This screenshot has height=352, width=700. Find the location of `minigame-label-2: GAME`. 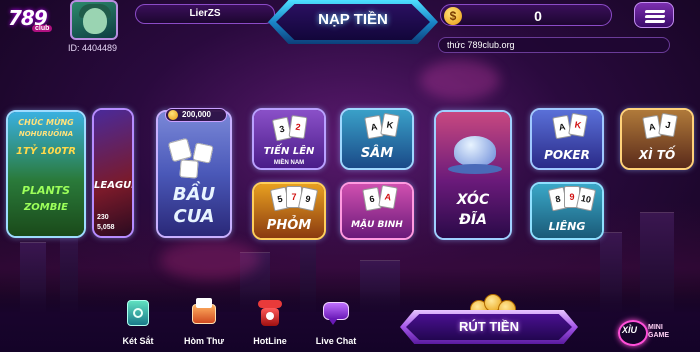

minigame-label-2: GAME is located at coordinates (658, 335).